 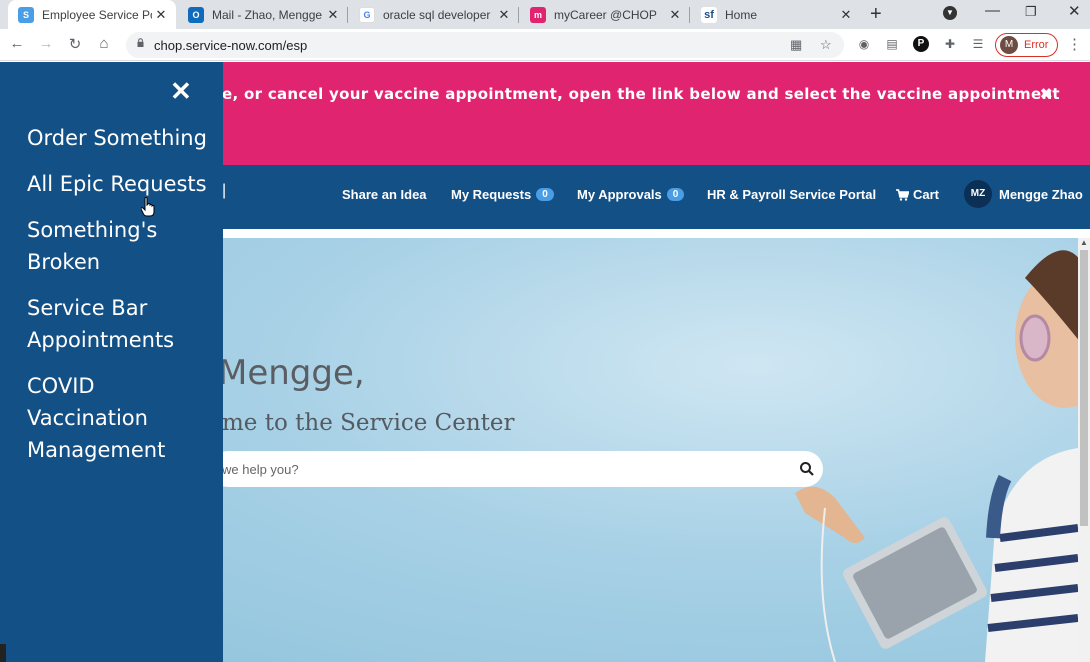 I want to click on menu-item-order-something: Order Something, so click(x=122, y=138).